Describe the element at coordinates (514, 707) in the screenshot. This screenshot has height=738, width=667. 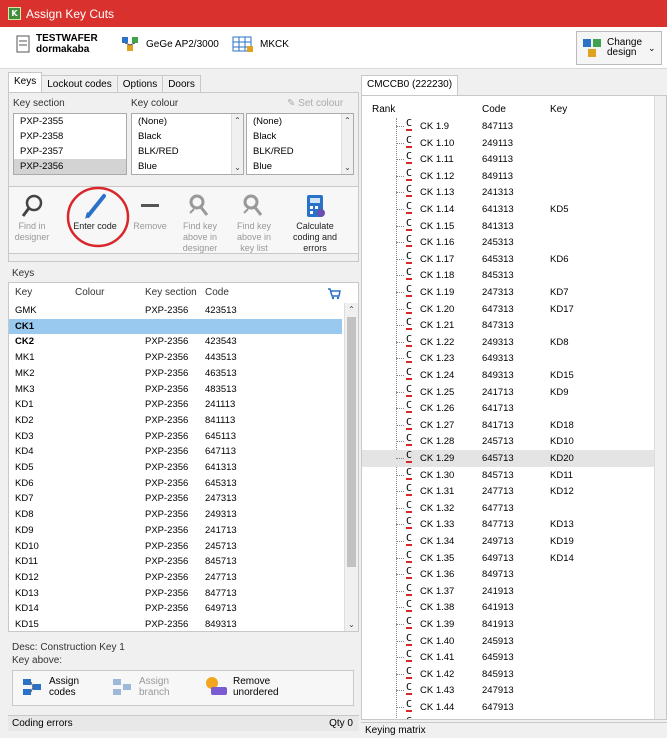
I see `tree-node: C CK 1.44 647913` at that location.